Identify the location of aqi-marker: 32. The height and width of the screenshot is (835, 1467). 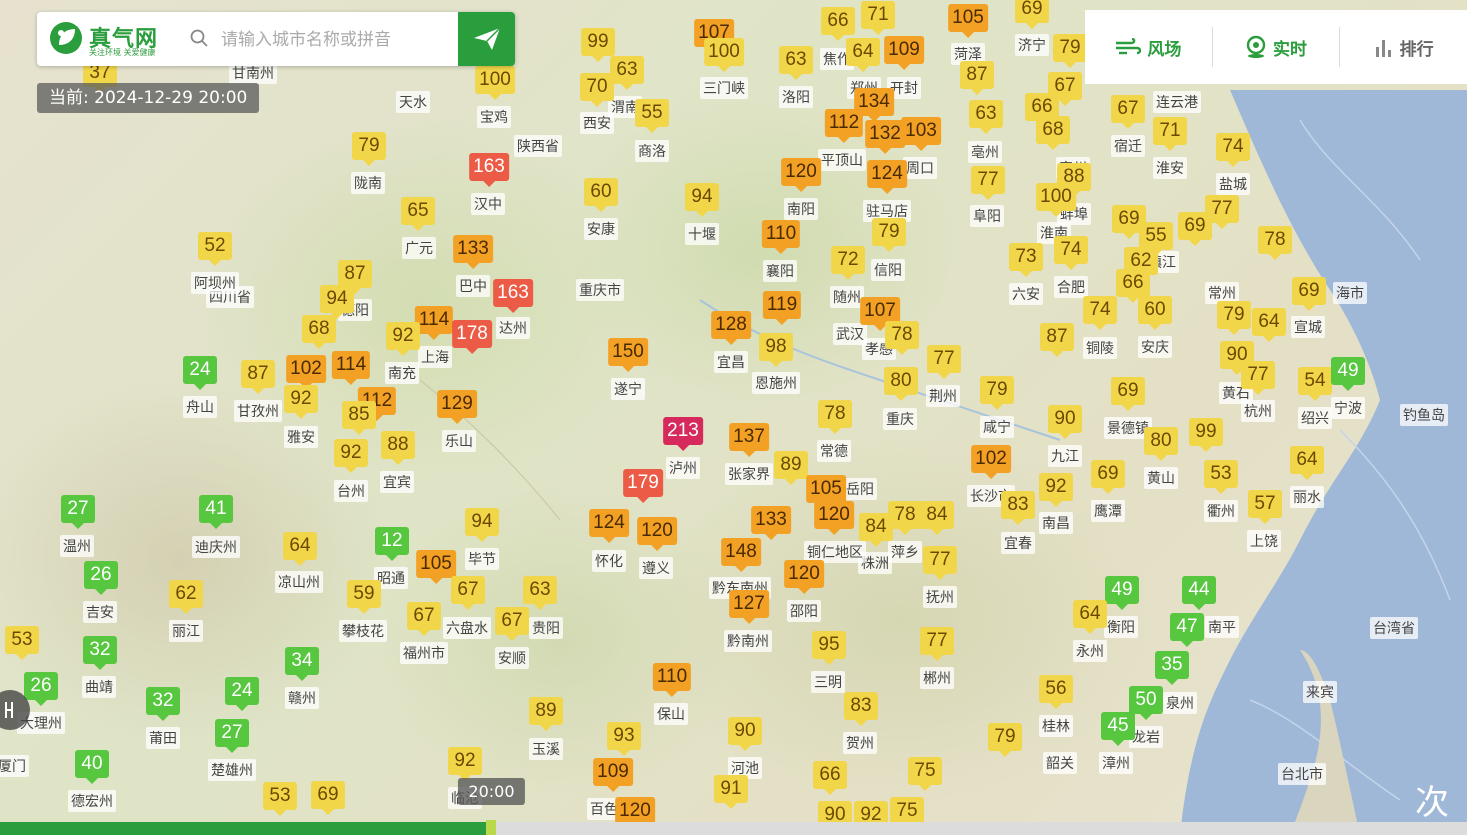
(100, 653).